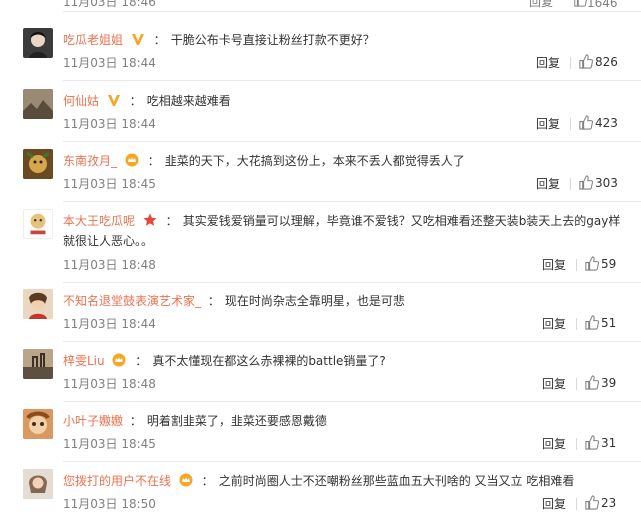 Image resolution: width=641 pixels, height=518 pixels. I want to click on username-link: 您拨打的用户不在线, so click(117, 481).